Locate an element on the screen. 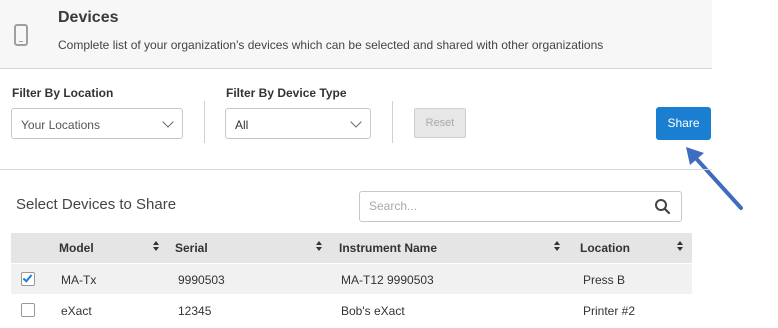 The image size is (778, 328). table-row: eXact 12345 Bob's eXact Printer #2 is located at coordinates (351, 310).